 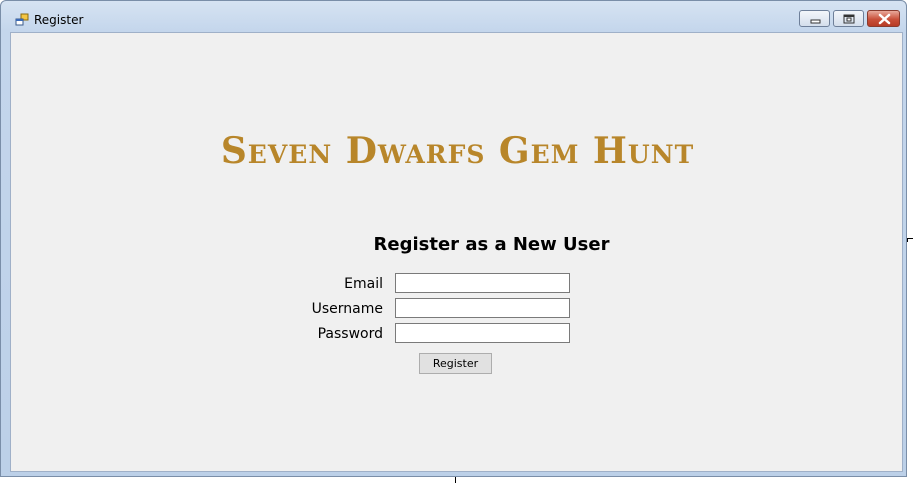 I want to click on register-button: Register, so click(x=455, y=363).